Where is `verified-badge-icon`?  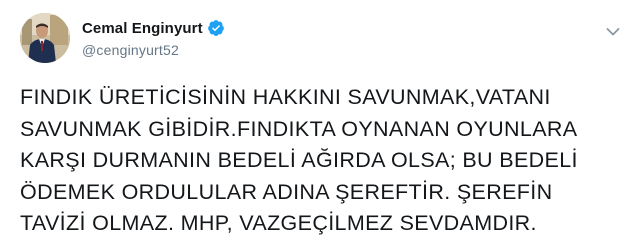 verified-badge-icon is located at coordinates (216, 28).